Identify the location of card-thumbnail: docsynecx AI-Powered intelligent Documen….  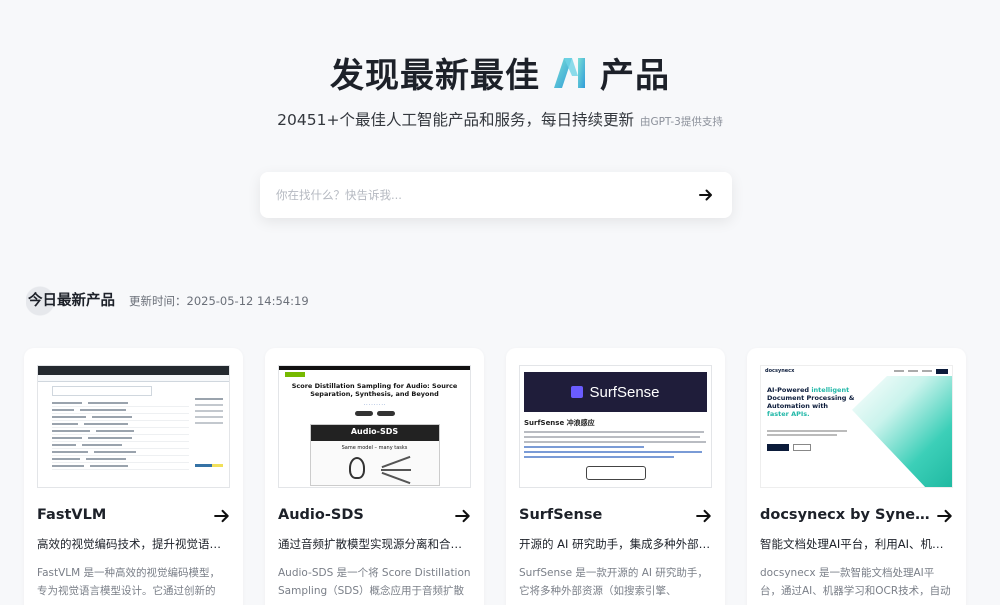
(856, 426).